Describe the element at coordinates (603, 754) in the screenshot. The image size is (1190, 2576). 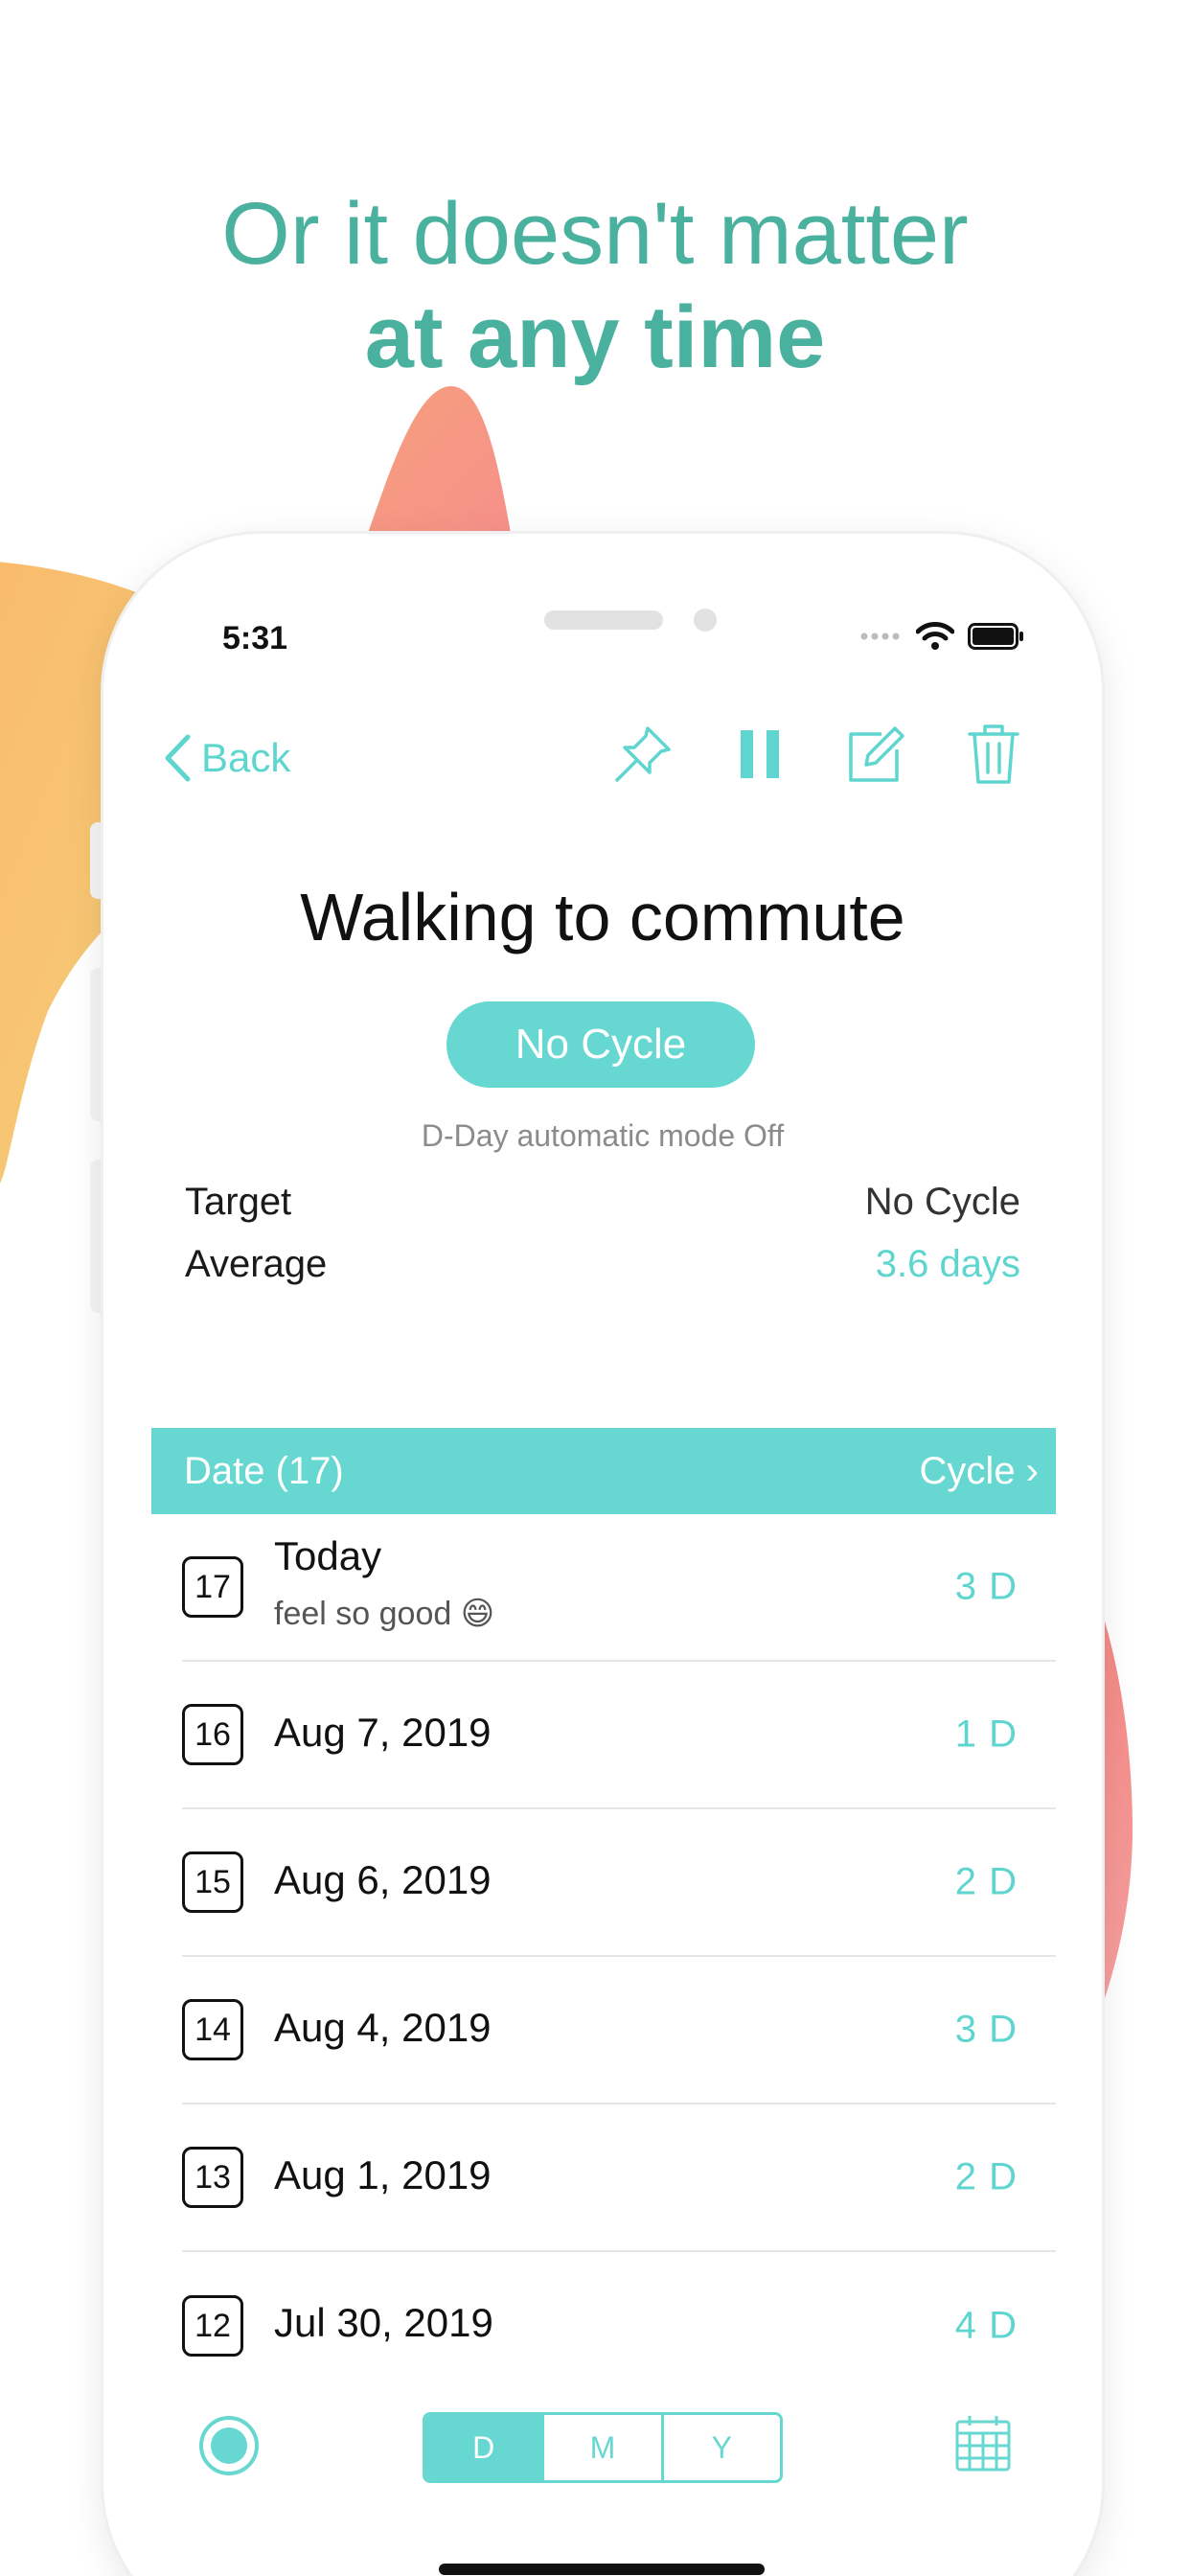
I see `navigation-bar: Back` at that location.